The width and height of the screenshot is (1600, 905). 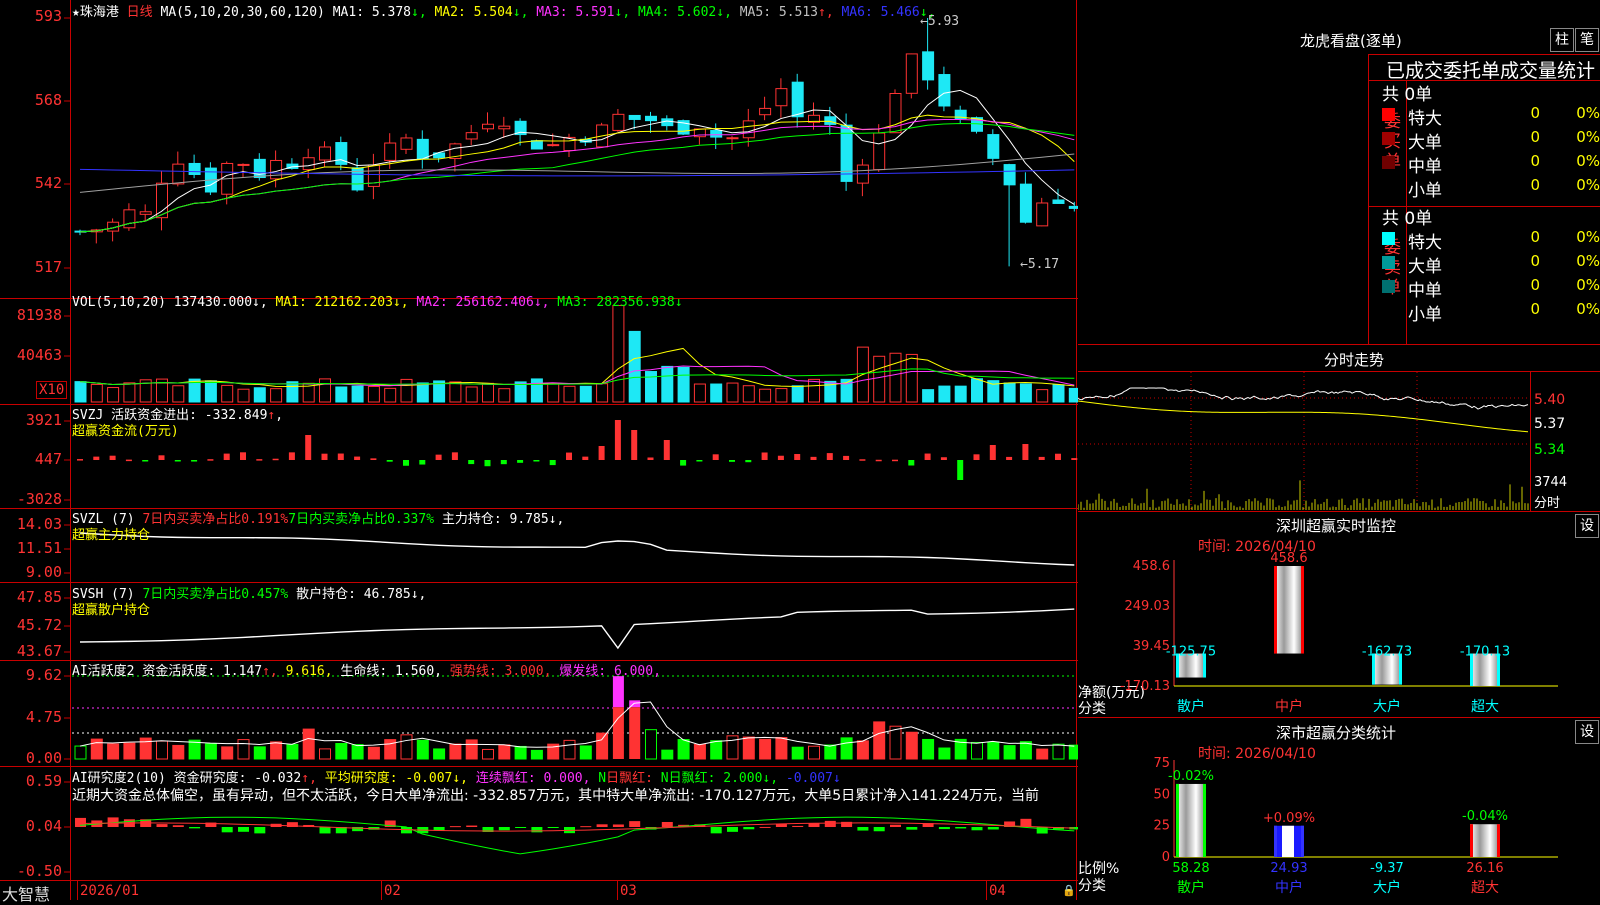 What do you see at coordinates (242, 12) in the screenshot?
I see `ma-params: MA(5,10,20,30,60,120)` at bounding box center [242, 12].